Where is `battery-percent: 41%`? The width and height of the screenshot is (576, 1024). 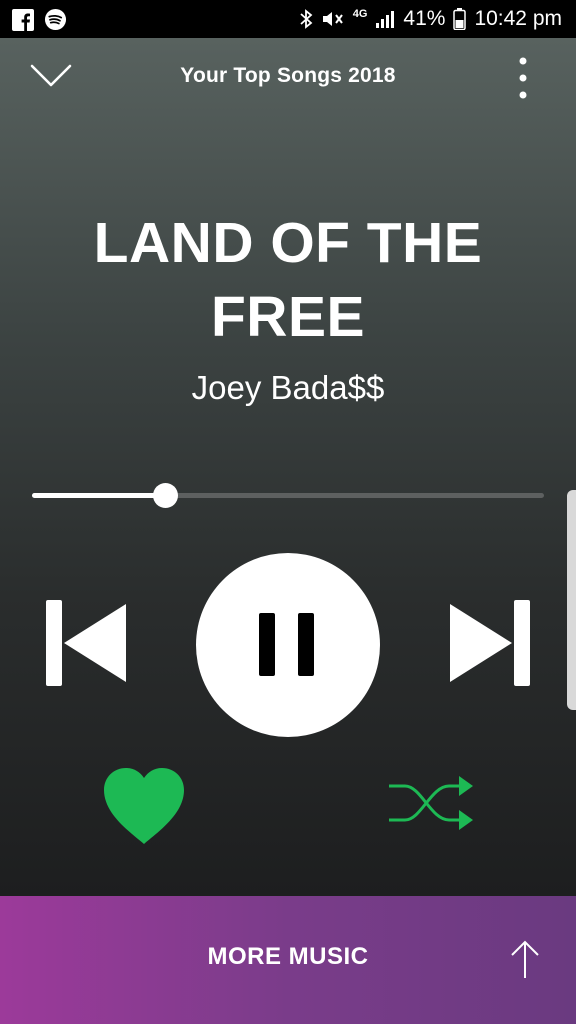 battery-percent: 41% is located at coordinates (424, 18).